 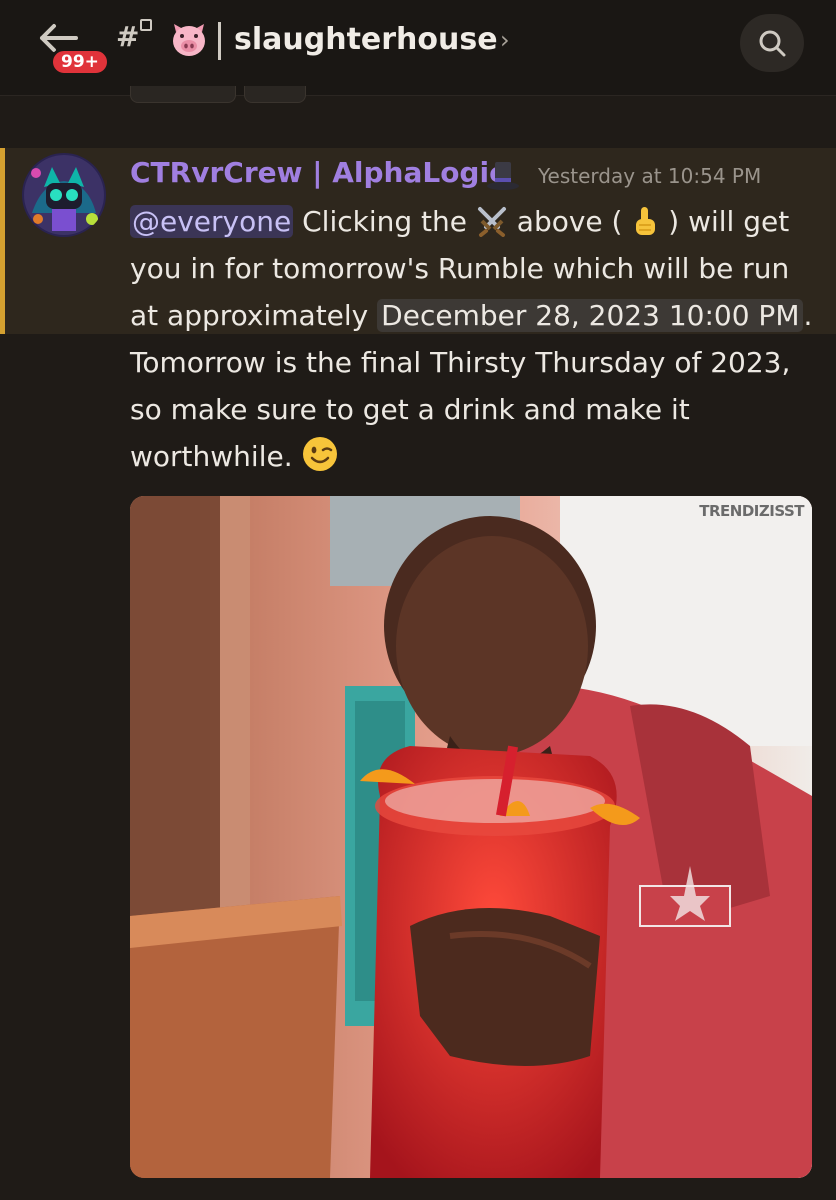 What do you see at coordinates (189, 40) in the screenshot?
I see `pig-face-emoji` at bounding box center [189, 40].